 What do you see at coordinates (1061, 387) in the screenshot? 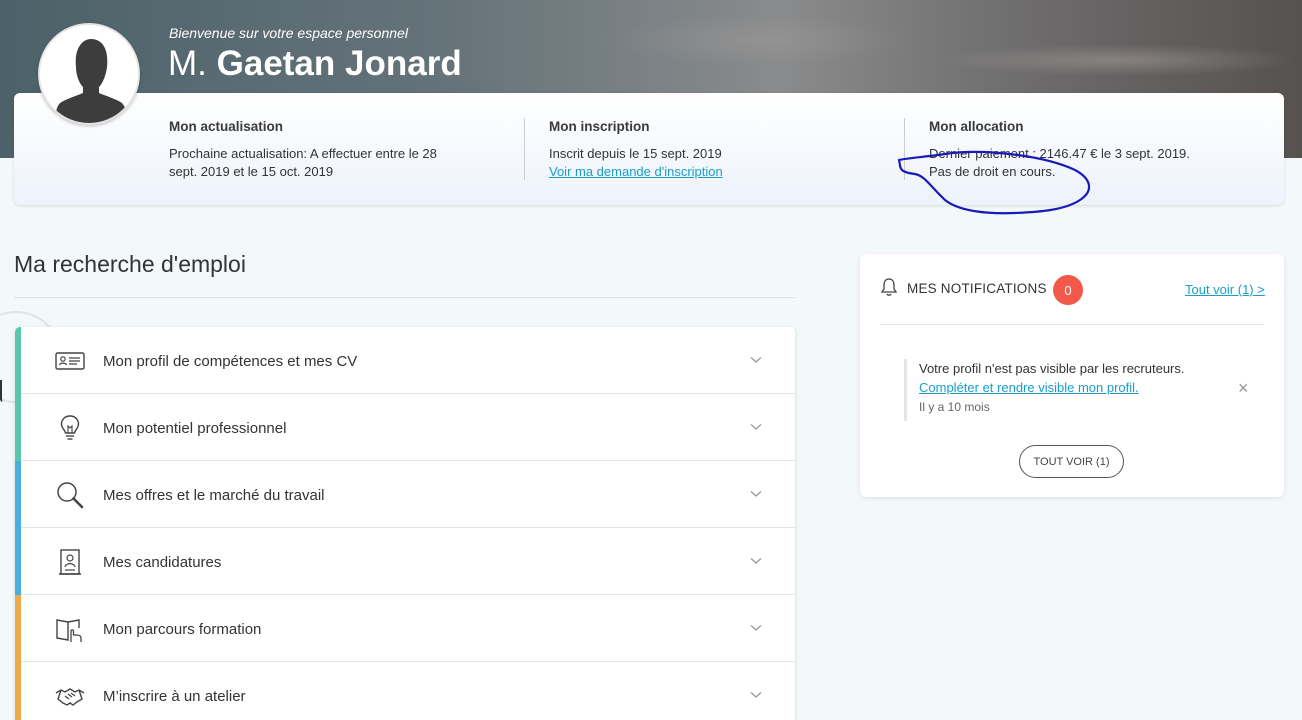
I see `complete-profile-link: Compléter et rendre visible mon profil.` at bounding box center [1061, 387].